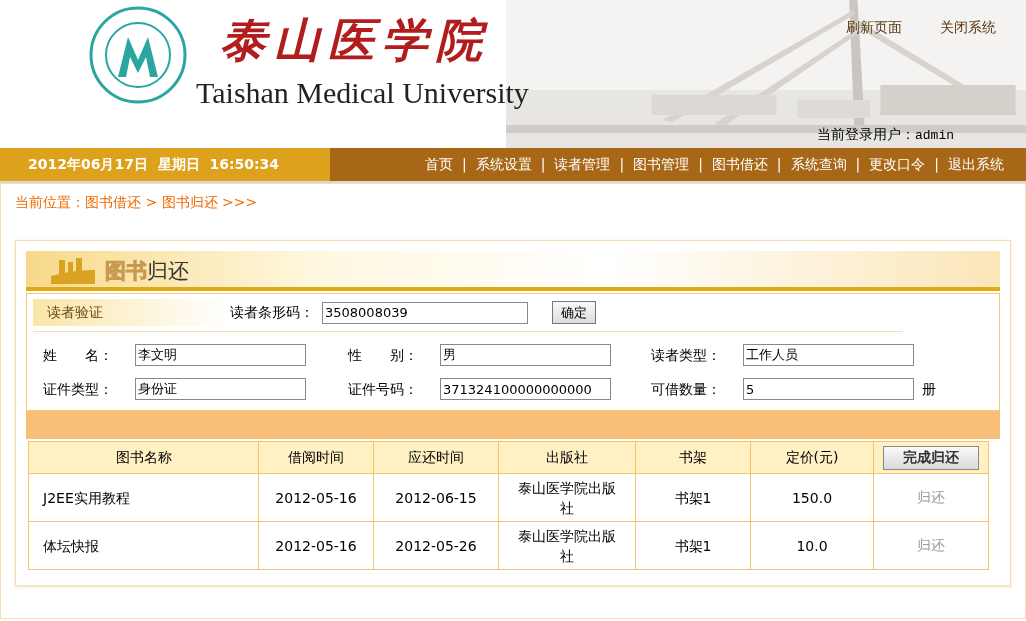  I want to click on university-logo-icon, so click(138, 55).